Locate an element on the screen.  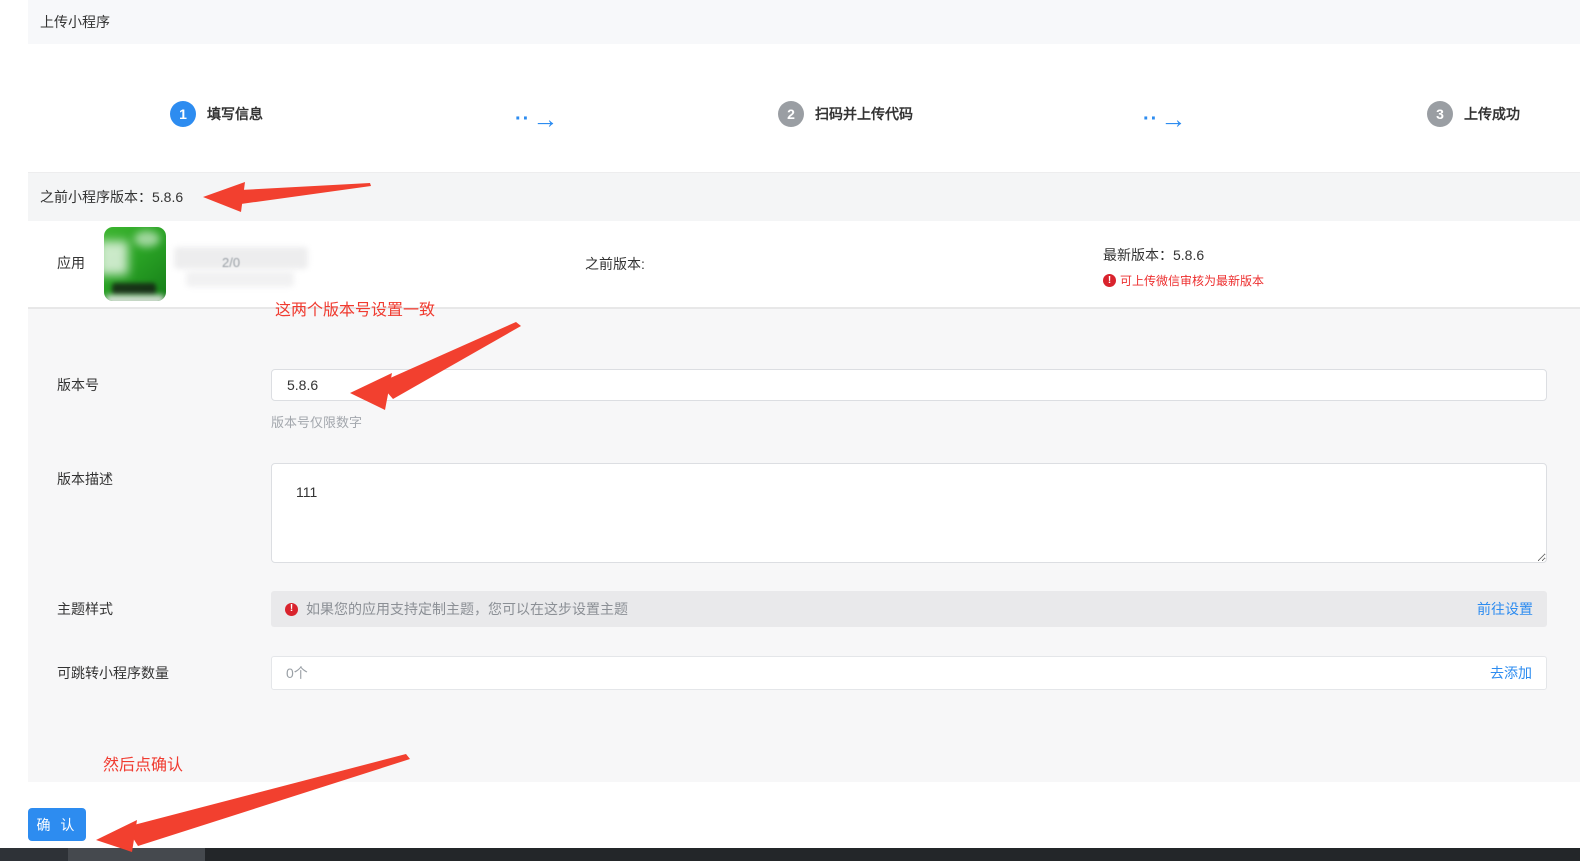
annotation-confirm-note: 然后点确认 is located at coordinates (143, 765).